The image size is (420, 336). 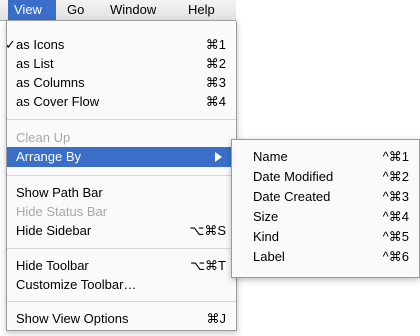 I want to click on menubar-help: Help, so click(x=201, y=10).